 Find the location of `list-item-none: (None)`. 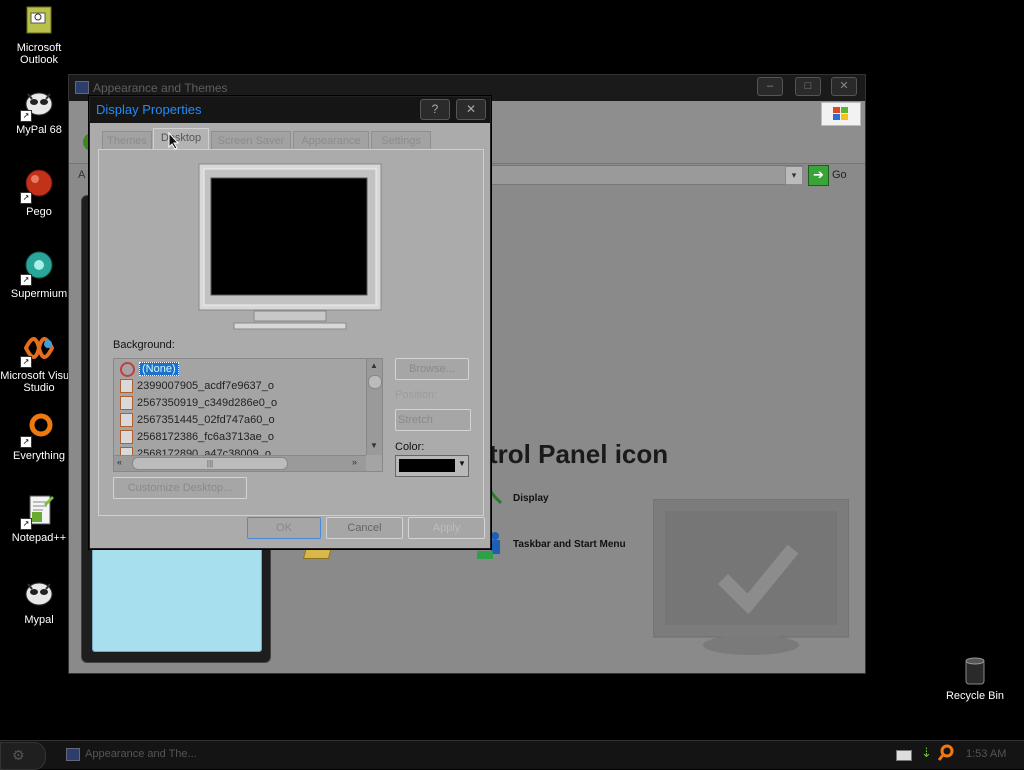

list-item-none: (None) is located at coordinates (149, 369).